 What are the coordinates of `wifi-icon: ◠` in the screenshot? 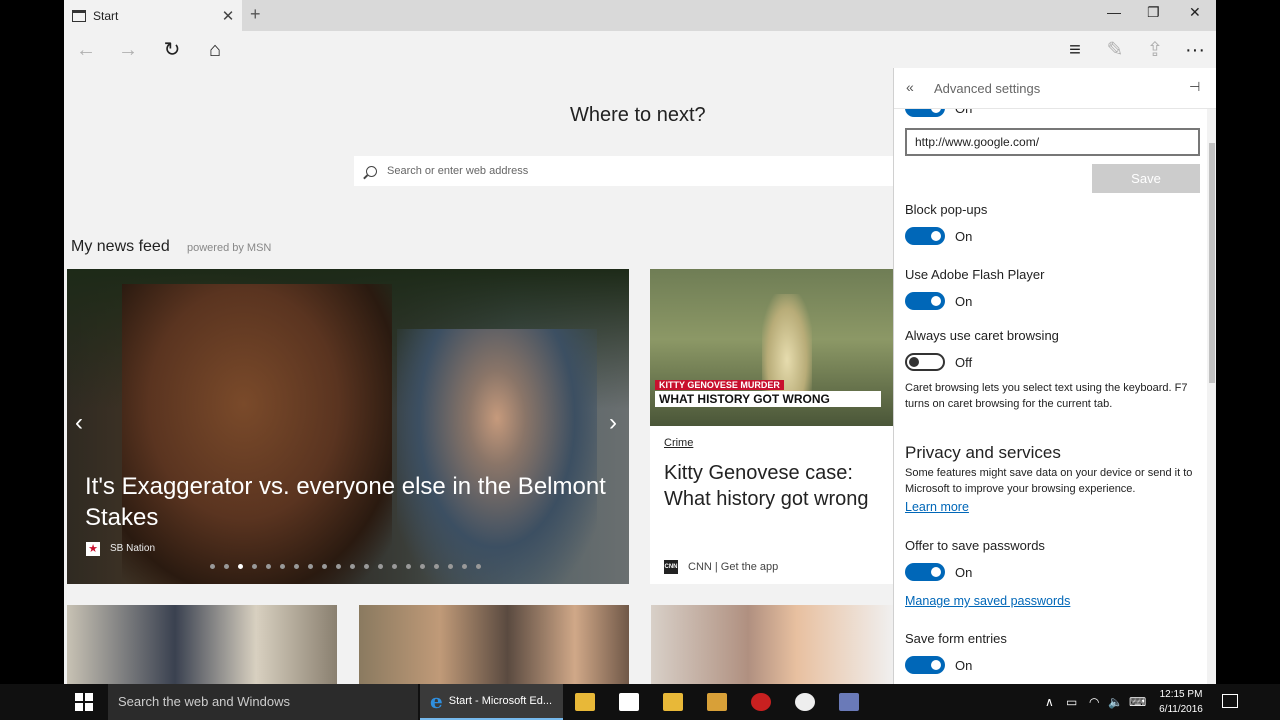 It's located at (1094, 702).